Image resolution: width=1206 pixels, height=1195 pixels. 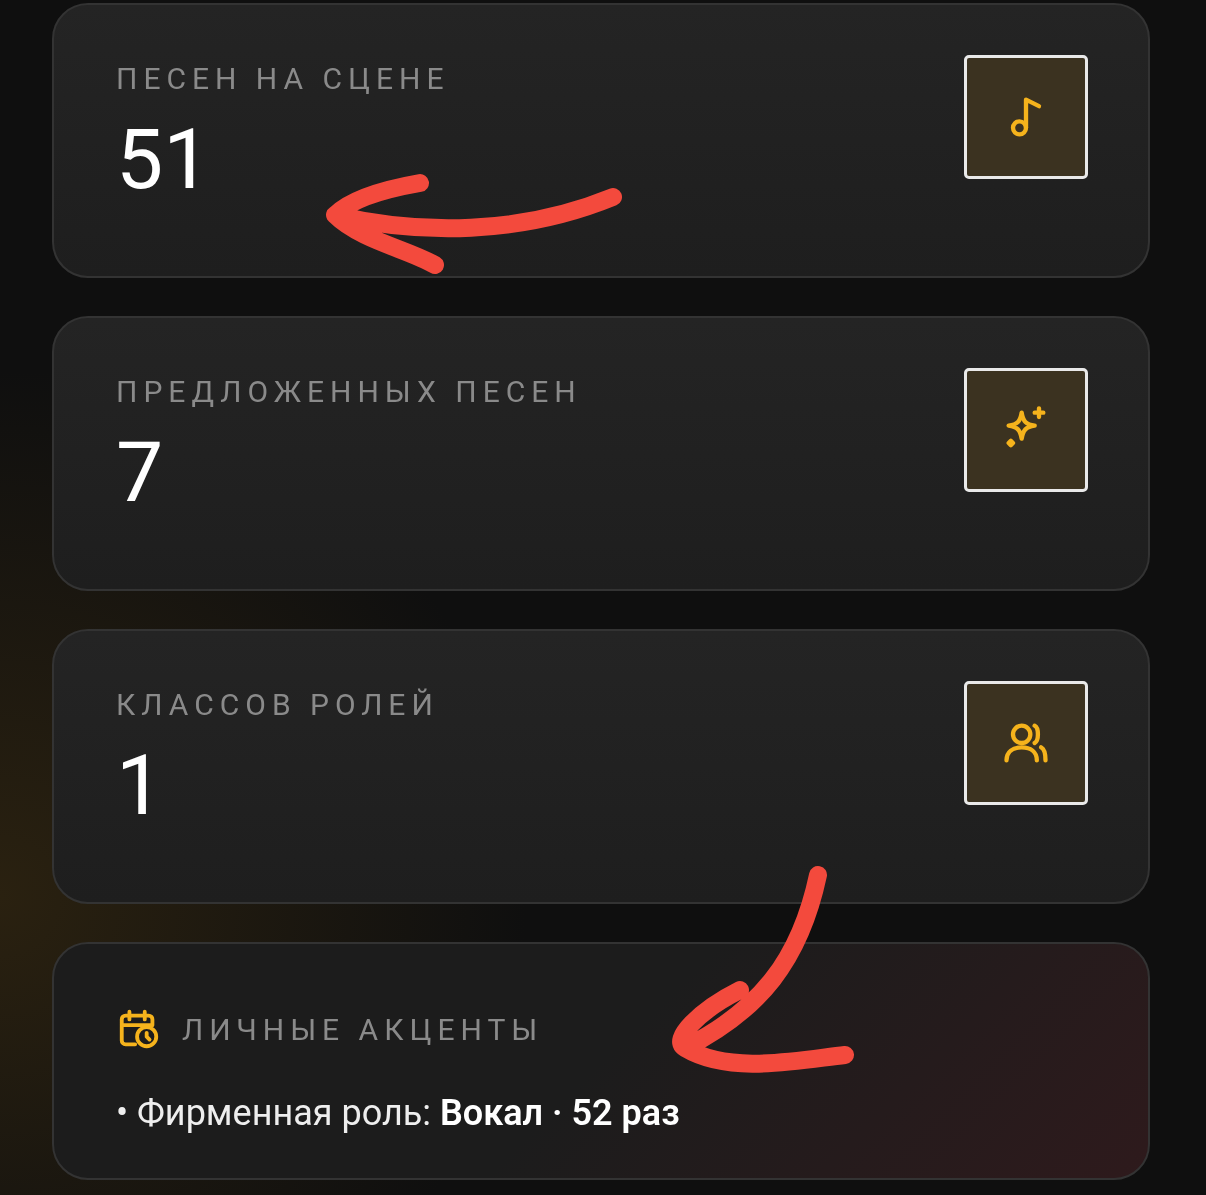 What do you see at coordinates (140, 472) in the screenshot?
I see `stat-value: 7` at bounding box center [140, 472].